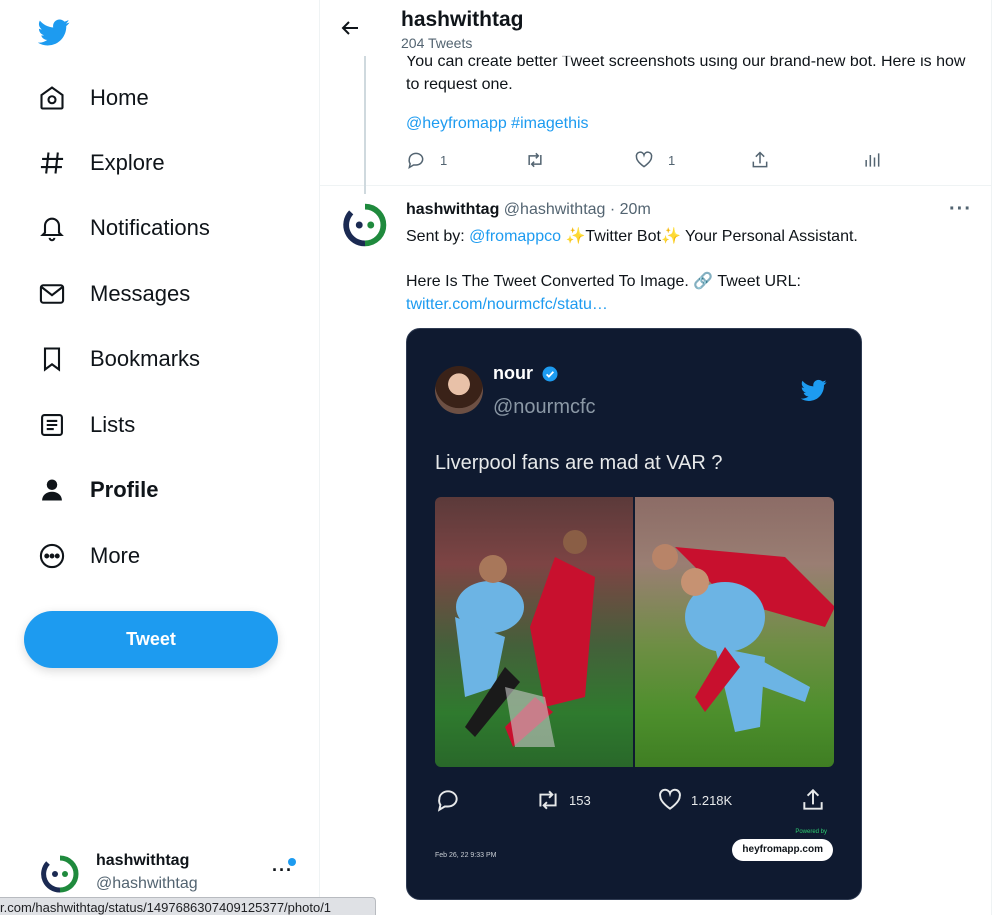 The width and height of the screenshot is (1000, 915). Describe the element at coordinates (147, 883) in the screenshot. I see `account-handle: @hashwithtag` at that location.